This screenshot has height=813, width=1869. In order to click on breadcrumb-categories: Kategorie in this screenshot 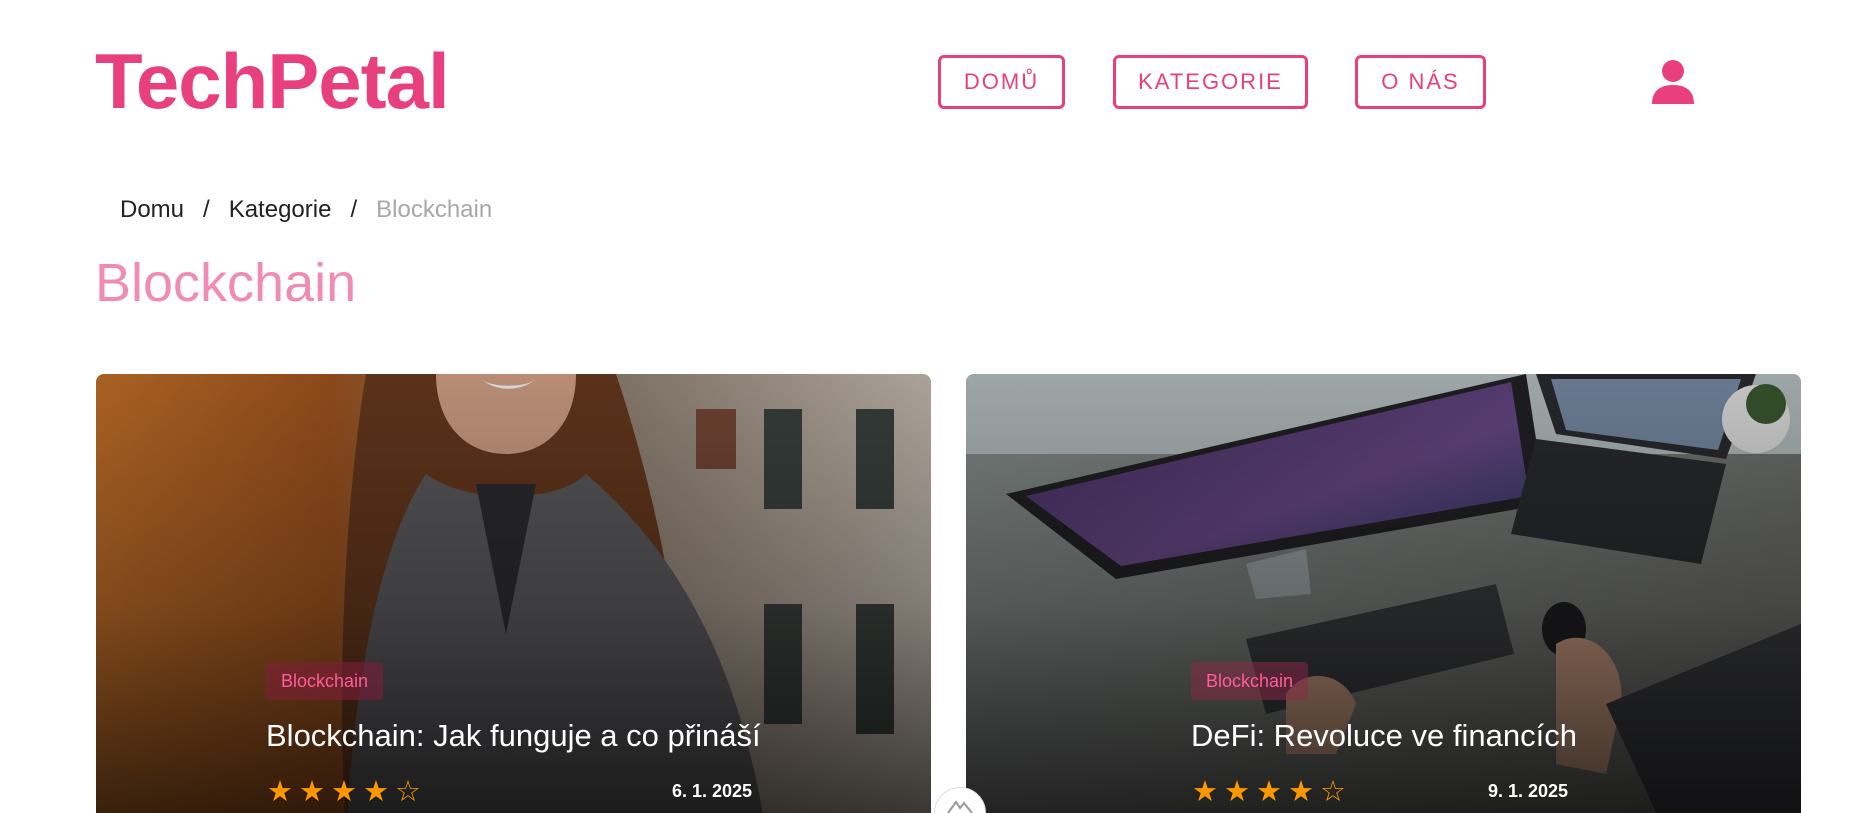, I will do `click(280, 210)`.